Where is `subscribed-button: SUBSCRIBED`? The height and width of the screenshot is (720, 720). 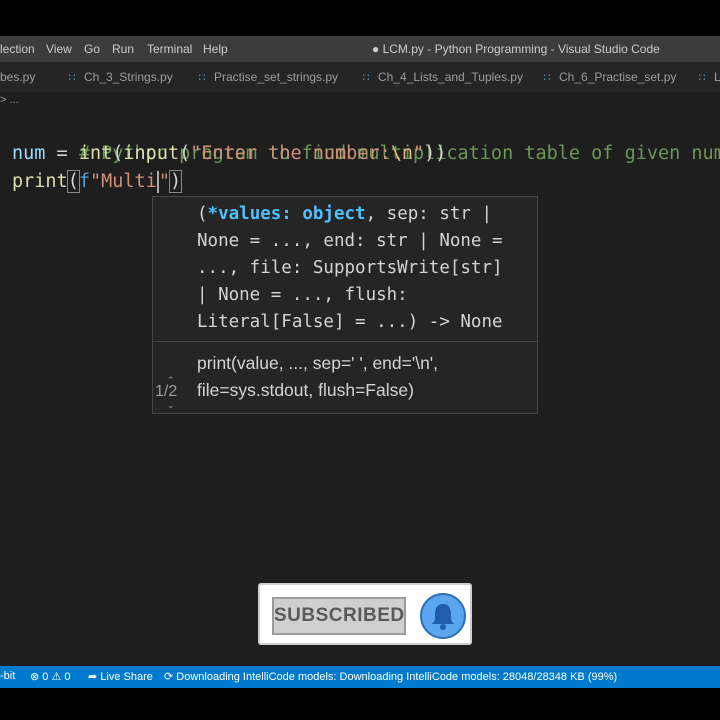 subscribed-button: SUBSCRIBED is located at coordinates (339, 616).